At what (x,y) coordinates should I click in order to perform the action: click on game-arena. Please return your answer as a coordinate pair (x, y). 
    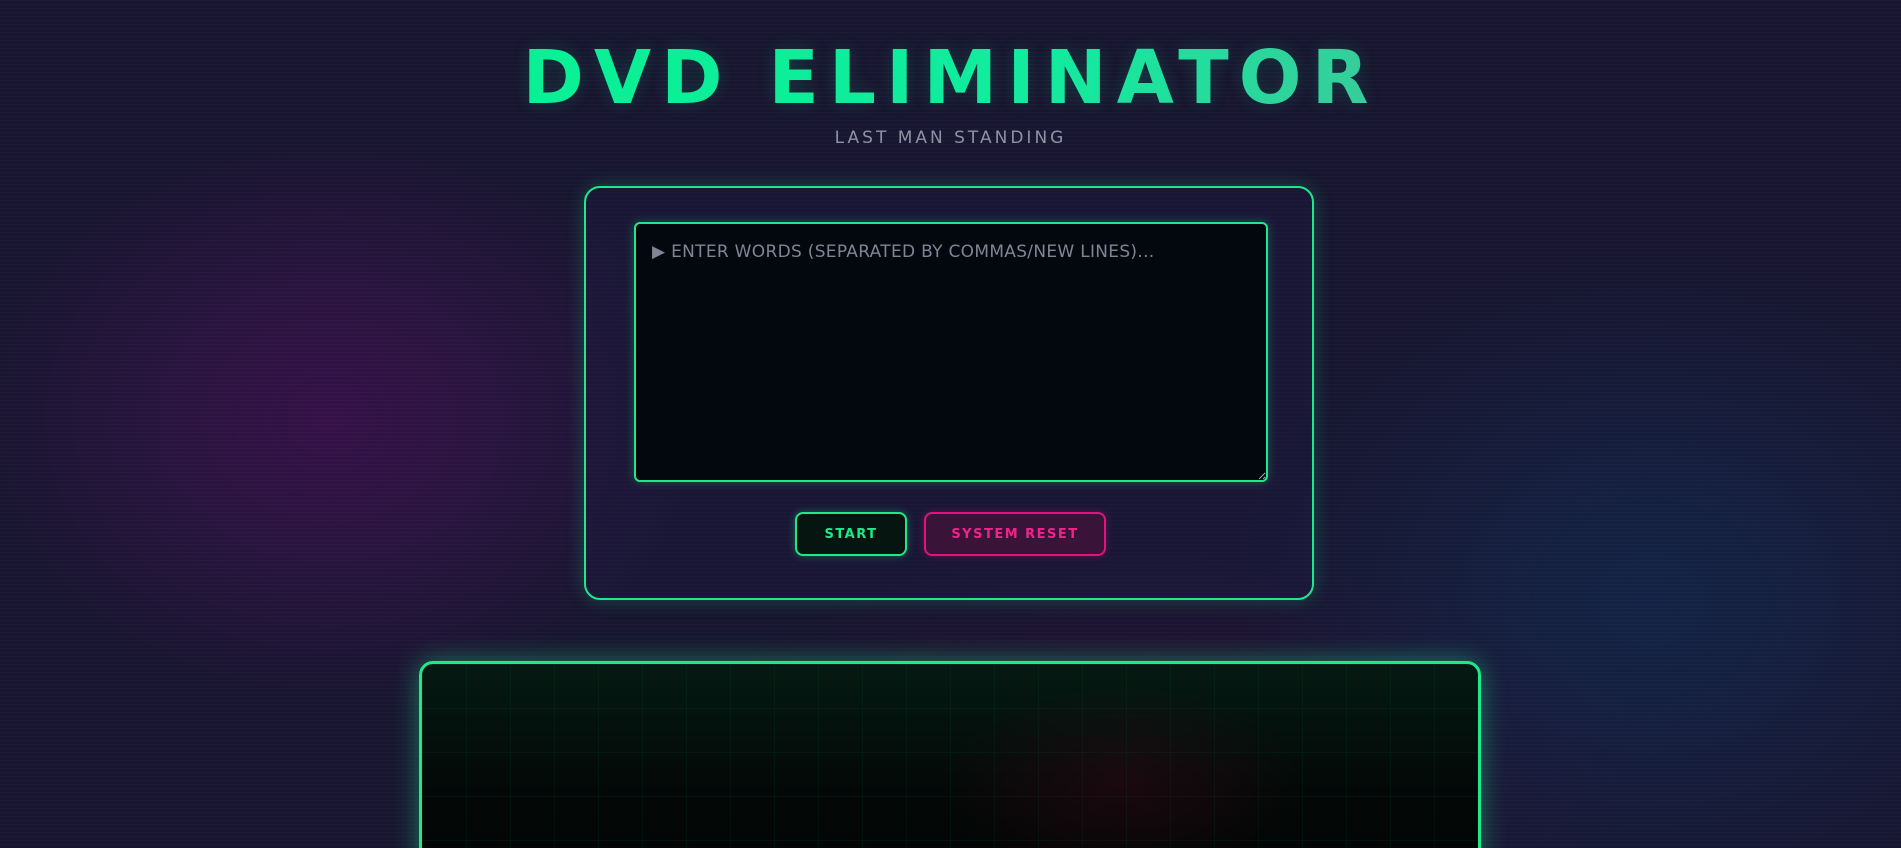
    Looking at the image, I should click on (950, 754).